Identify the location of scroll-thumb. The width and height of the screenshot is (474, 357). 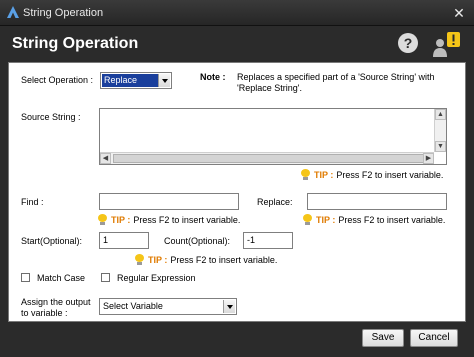
(269, 158).